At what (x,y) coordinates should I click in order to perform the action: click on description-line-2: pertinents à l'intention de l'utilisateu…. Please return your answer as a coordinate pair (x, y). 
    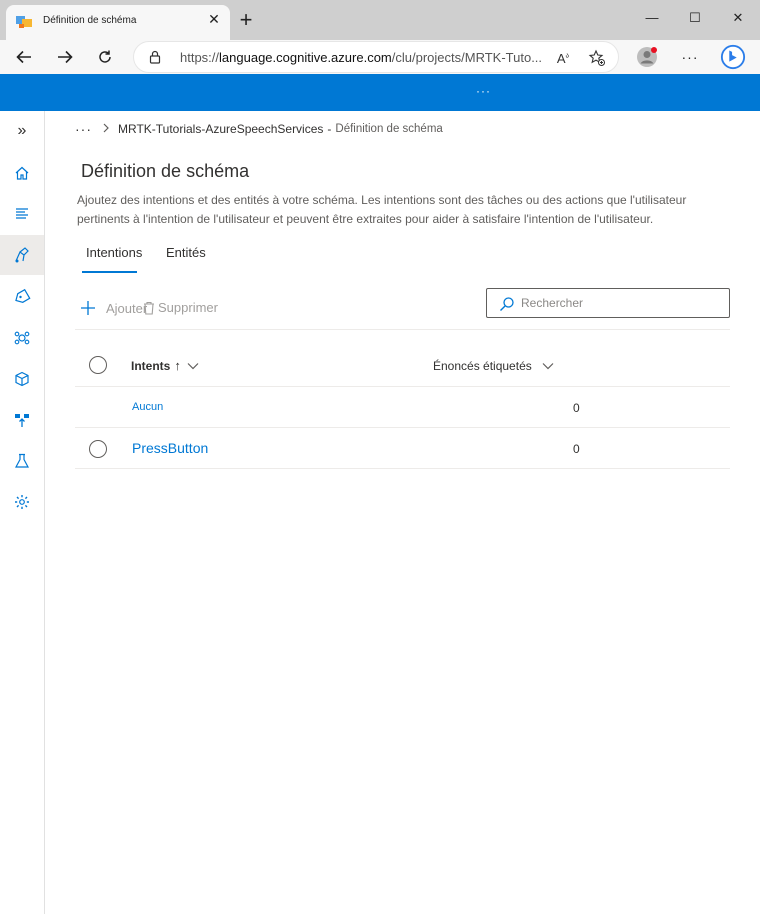
    Looking at the image, I should click on (365, 219).